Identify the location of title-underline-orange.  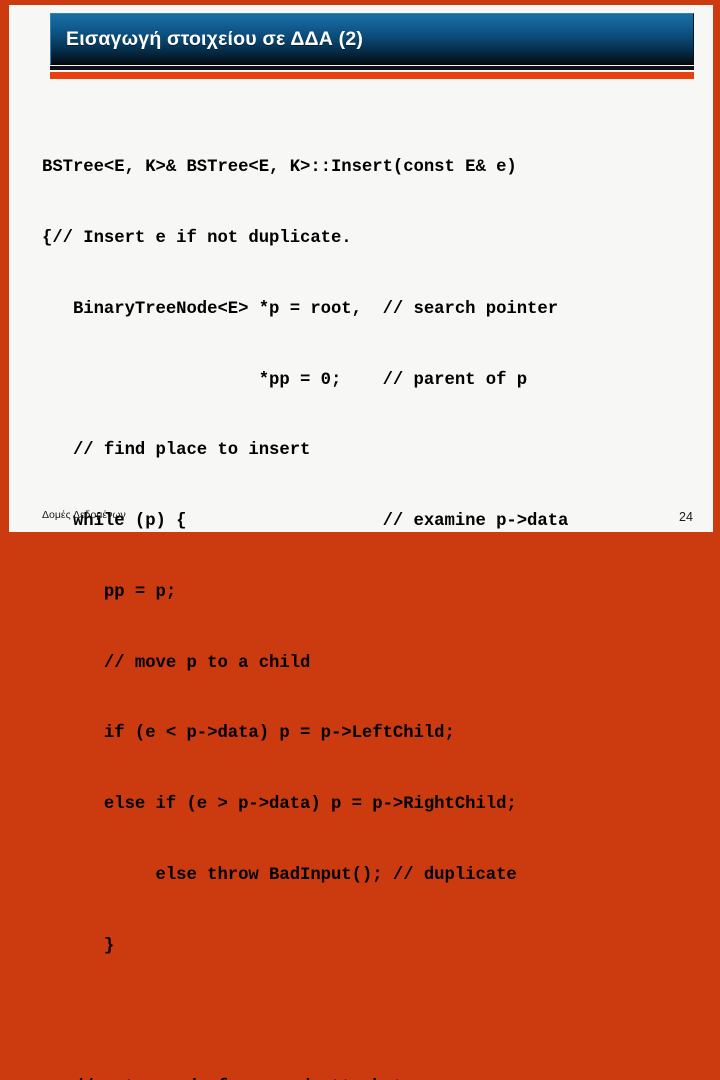
(372, 75).